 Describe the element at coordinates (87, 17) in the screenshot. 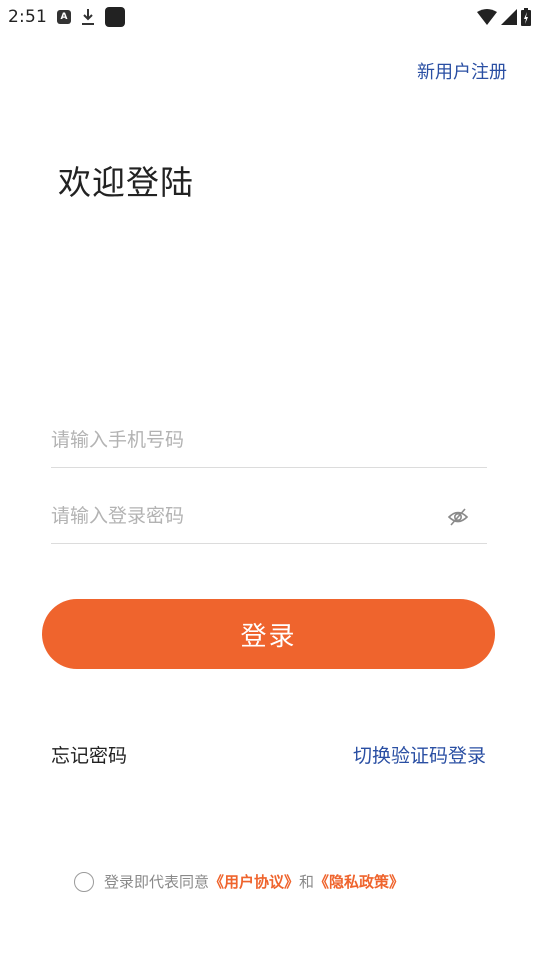

I see `download-icon` at that location.